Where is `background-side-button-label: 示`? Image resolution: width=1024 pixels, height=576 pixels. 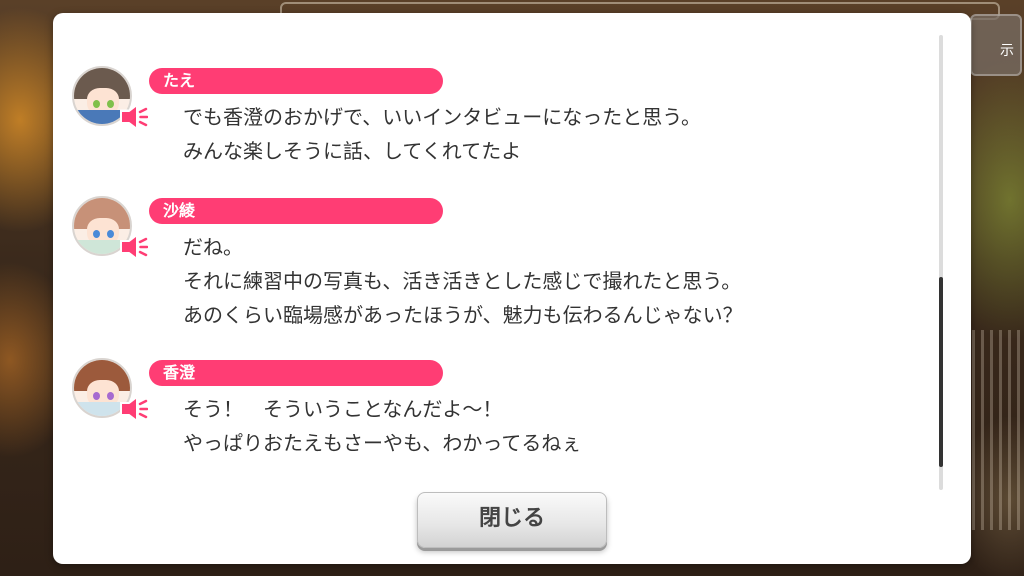 background-side-button-label: 示 is located at coordinates (1007, 51).